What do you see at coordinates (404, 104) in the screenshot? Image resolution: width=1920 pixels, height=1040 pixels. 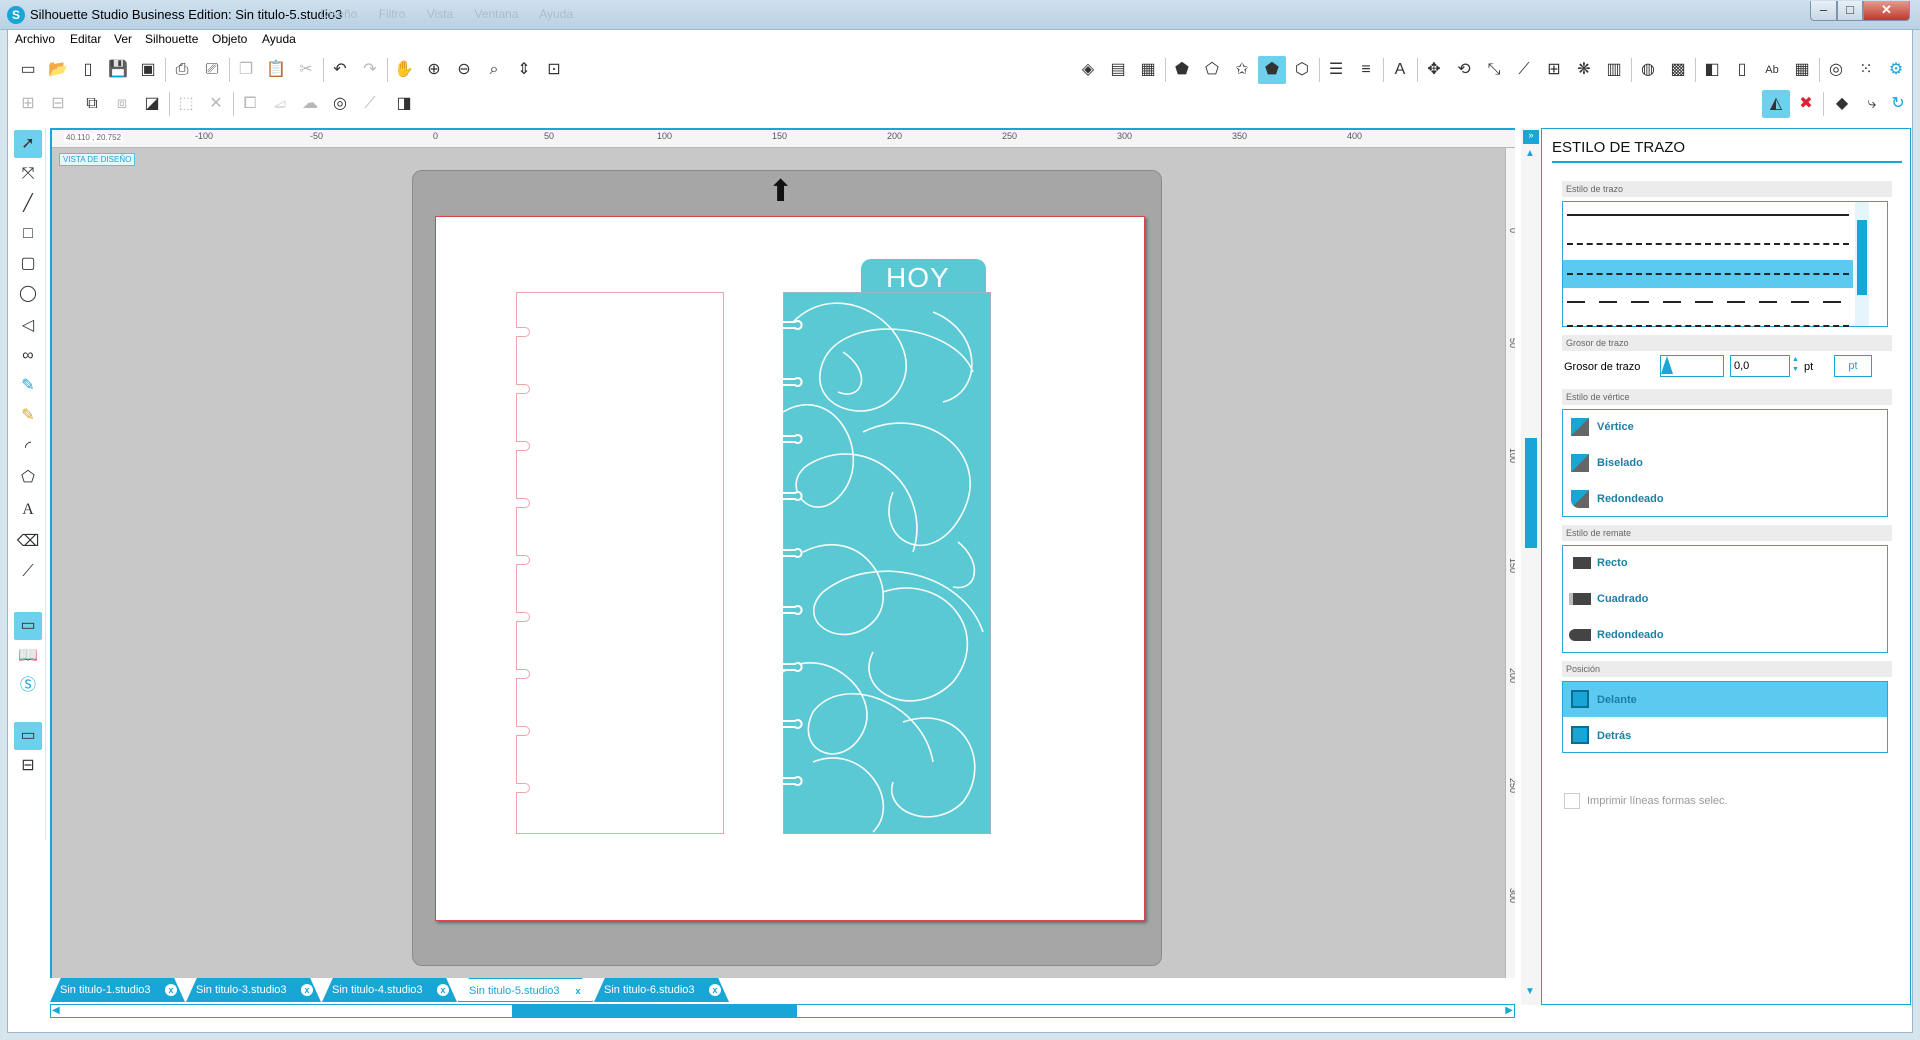 I see `box-icon: ◨` at bounding box center [404, 104].